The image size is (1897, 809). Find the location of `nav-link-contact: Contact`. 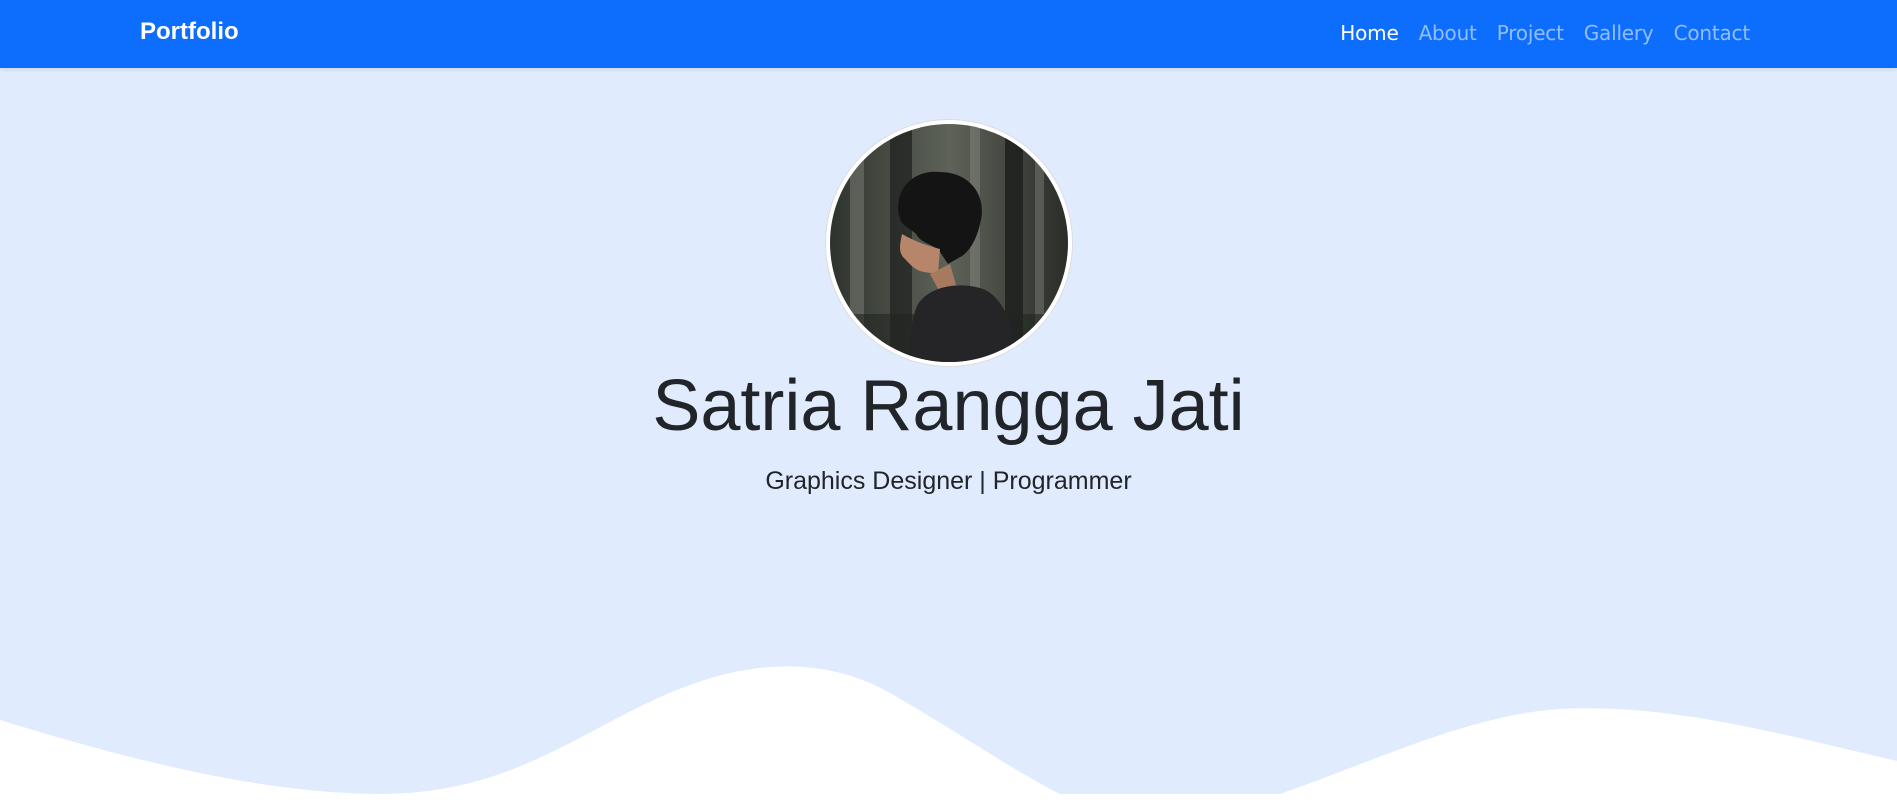

nav-link-contact: Contact is located at coordinates (1712, 33).